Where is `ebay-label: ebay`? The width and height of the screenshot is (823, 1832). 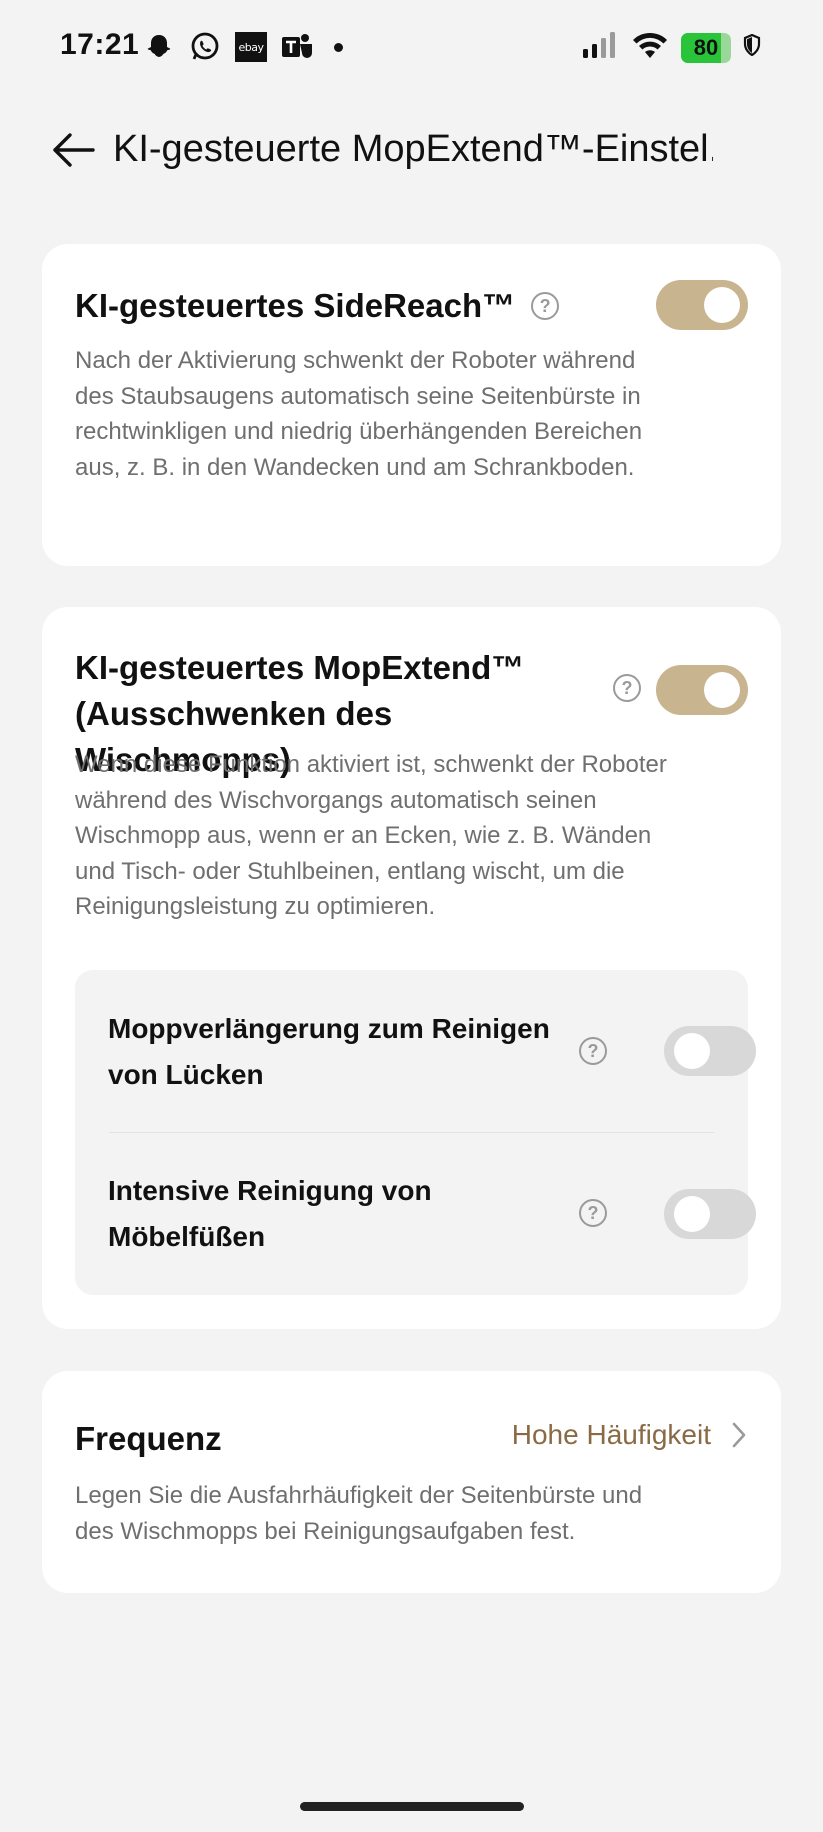 ebay-label: ebay is located at coordinates (251, 47).